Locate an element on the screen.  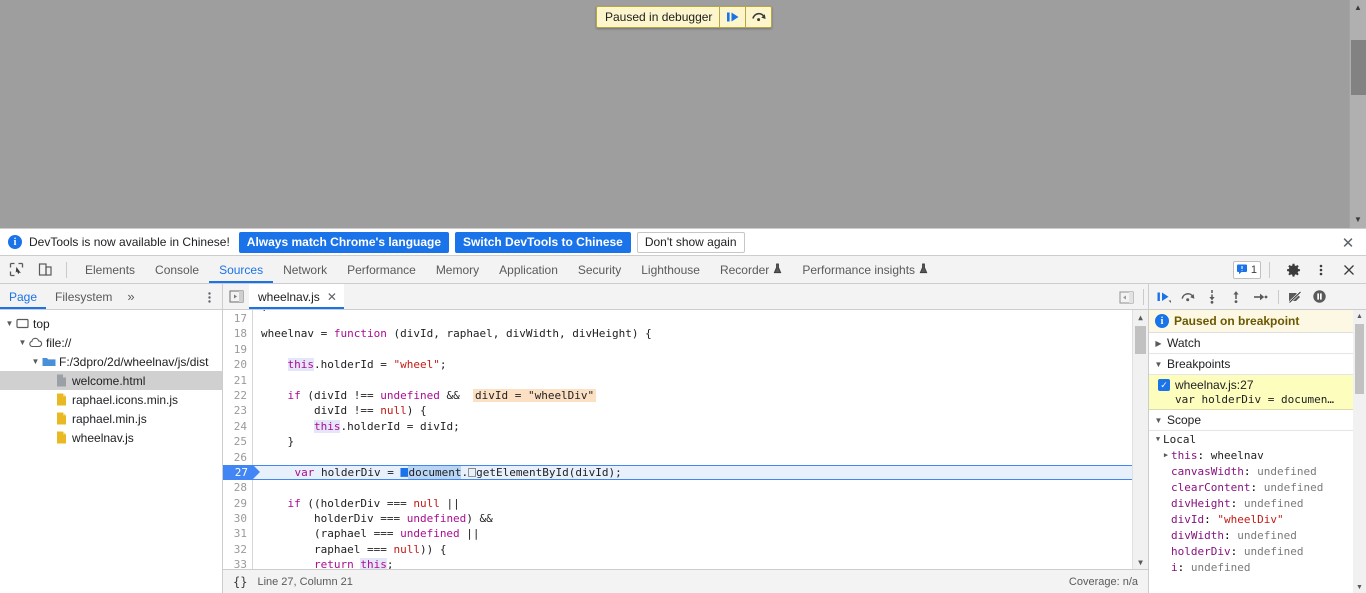
infobar-message: DevTools is now available in Chinese! is located at coordinates (129, 242).